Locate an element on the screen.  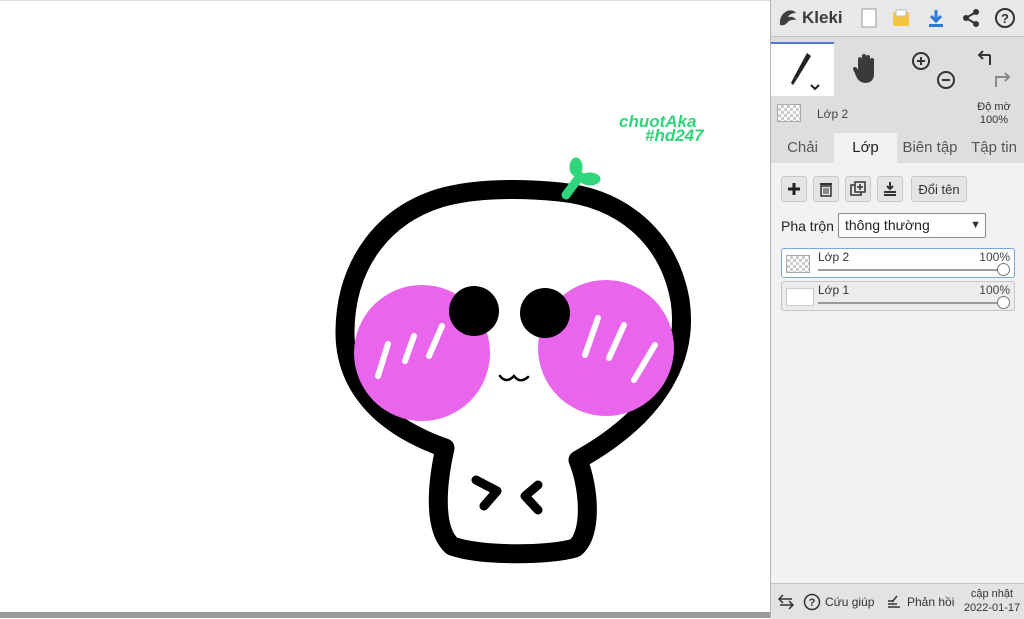
canvas-bottom-scrollbar is located at coordinates (385, 615).